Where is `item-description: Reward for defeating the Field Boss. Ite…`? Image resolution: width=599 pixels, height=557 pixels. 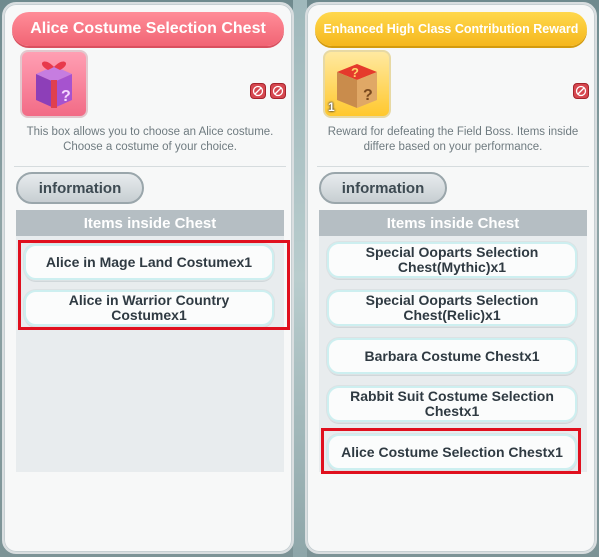
item-description: Reward for defeating the Field Boss. Ite… is located at coordinates (453, 139).